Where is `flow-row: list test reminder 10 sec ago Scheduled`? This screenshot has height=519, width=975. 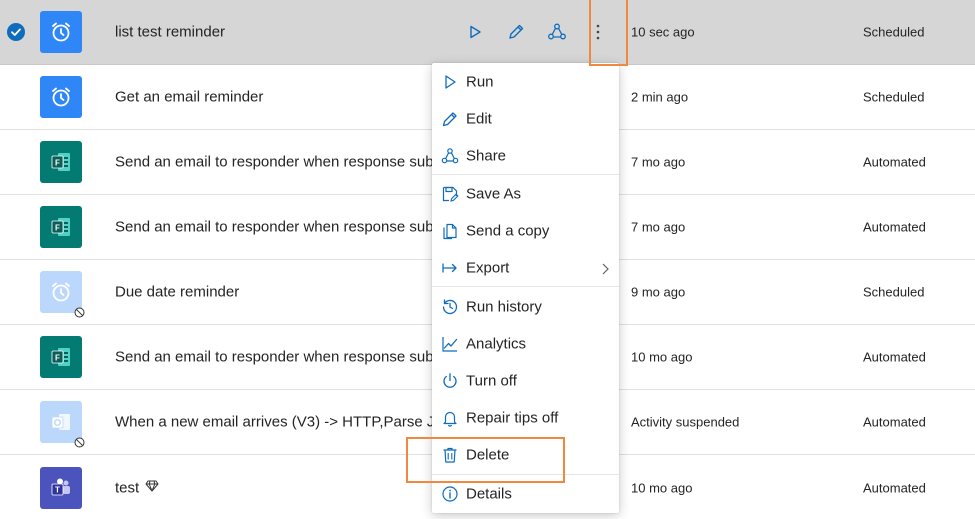 flow-row: list test reminder 10 sec ago Scheduled is located at coordinates (487, 32).